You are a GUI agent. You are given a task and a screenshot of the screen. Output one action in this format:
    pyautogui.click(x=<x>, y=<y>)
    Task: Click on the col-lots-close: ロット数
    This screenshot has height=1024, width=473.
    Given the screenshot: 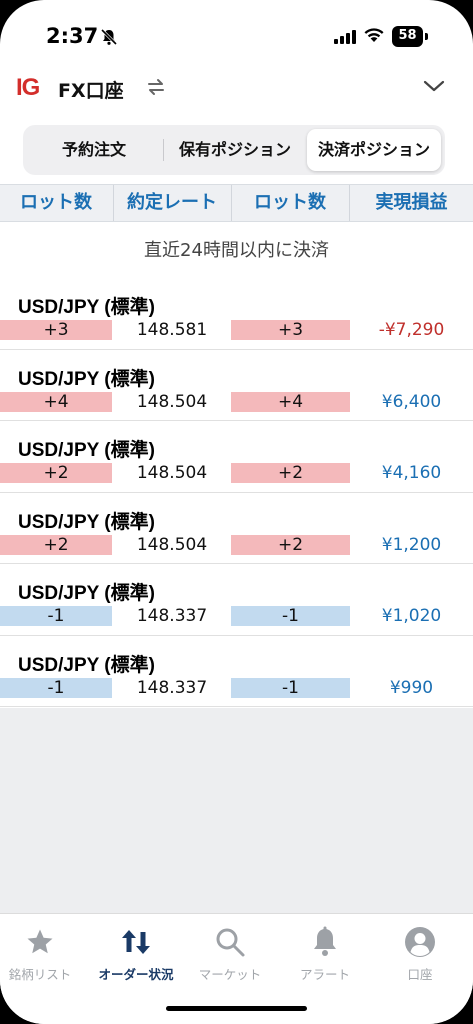 What is the action you would take?
    pyautogui.click(x=290, y=202)
    